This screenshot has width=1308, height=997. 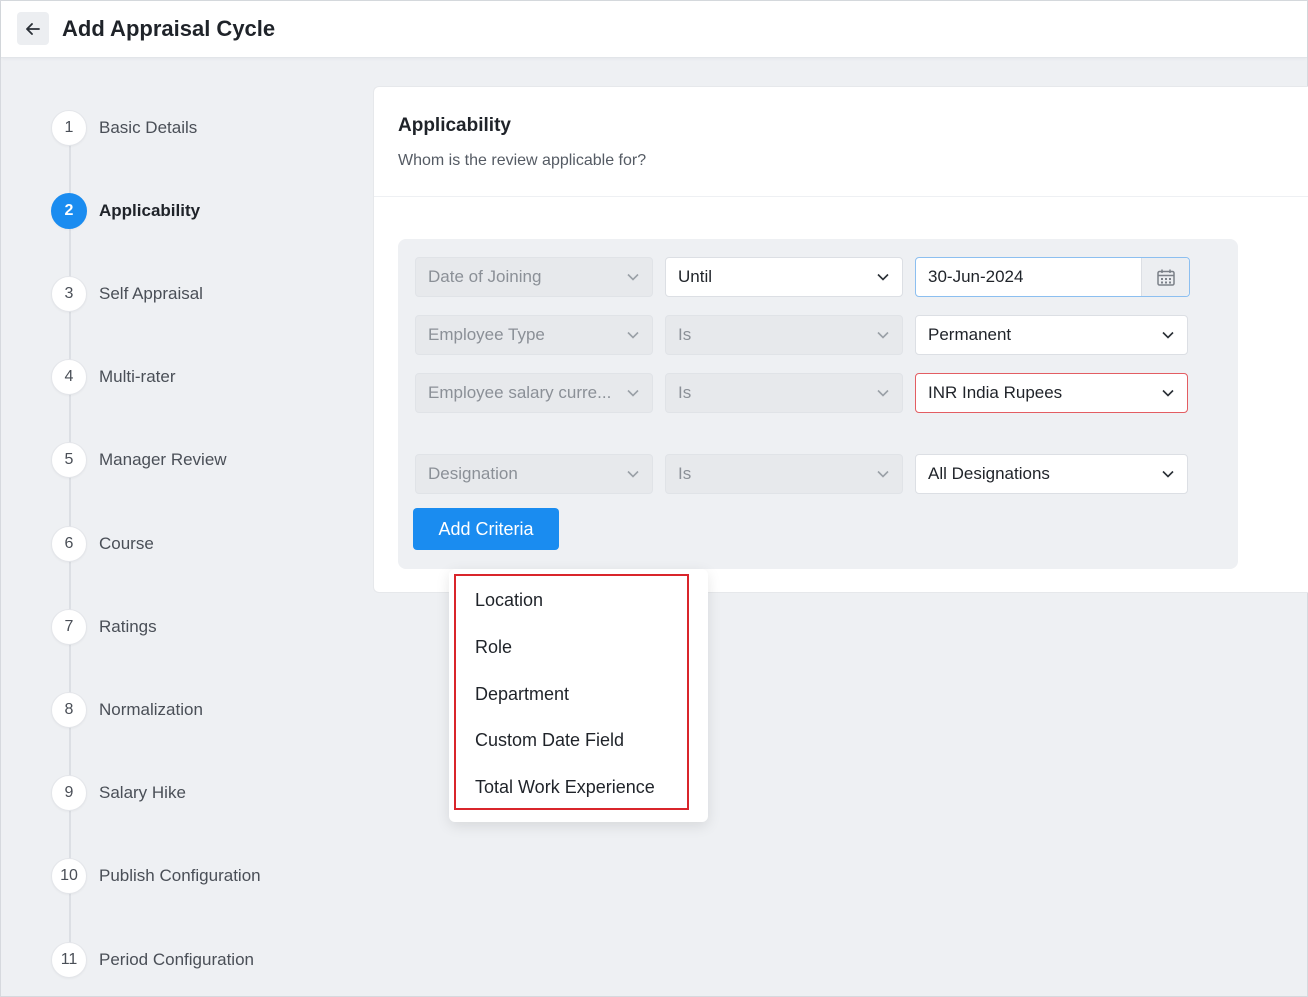 I want to click on field-value: Employee Type, so click(x=486, y=334).